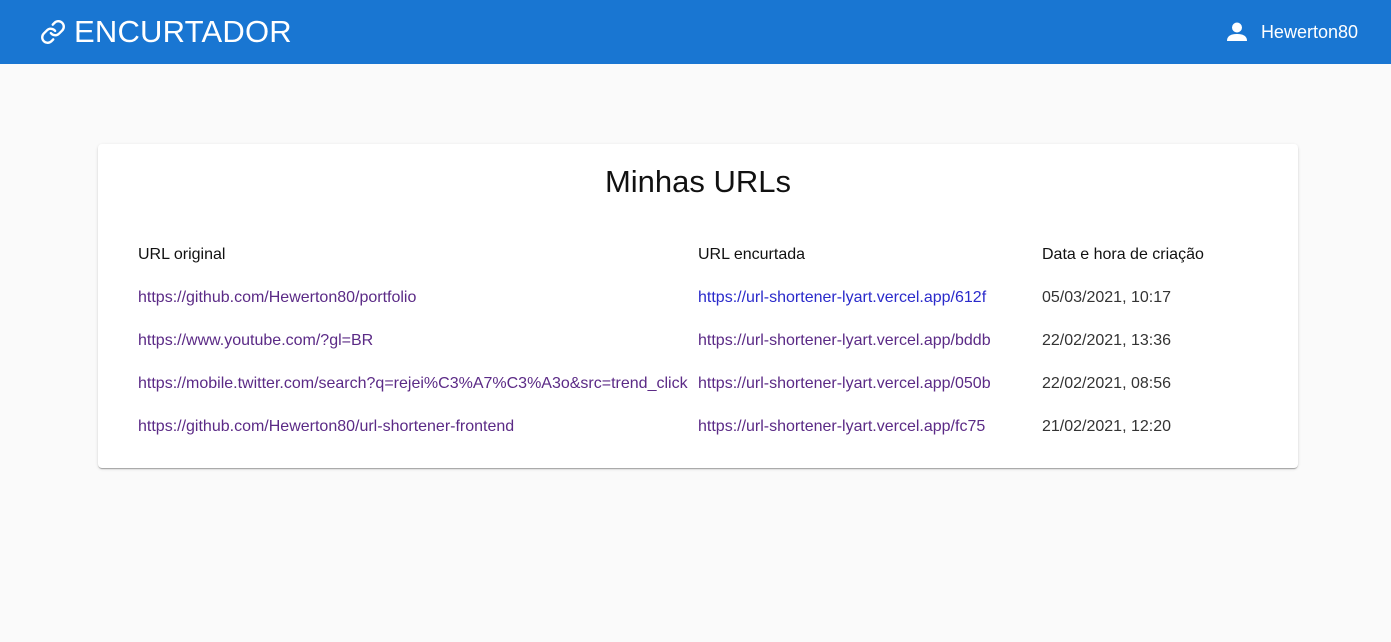  What do you see at coordinates (53, 32) in the screenshot?
I see `link-icon` at bounding box center [53, 32].